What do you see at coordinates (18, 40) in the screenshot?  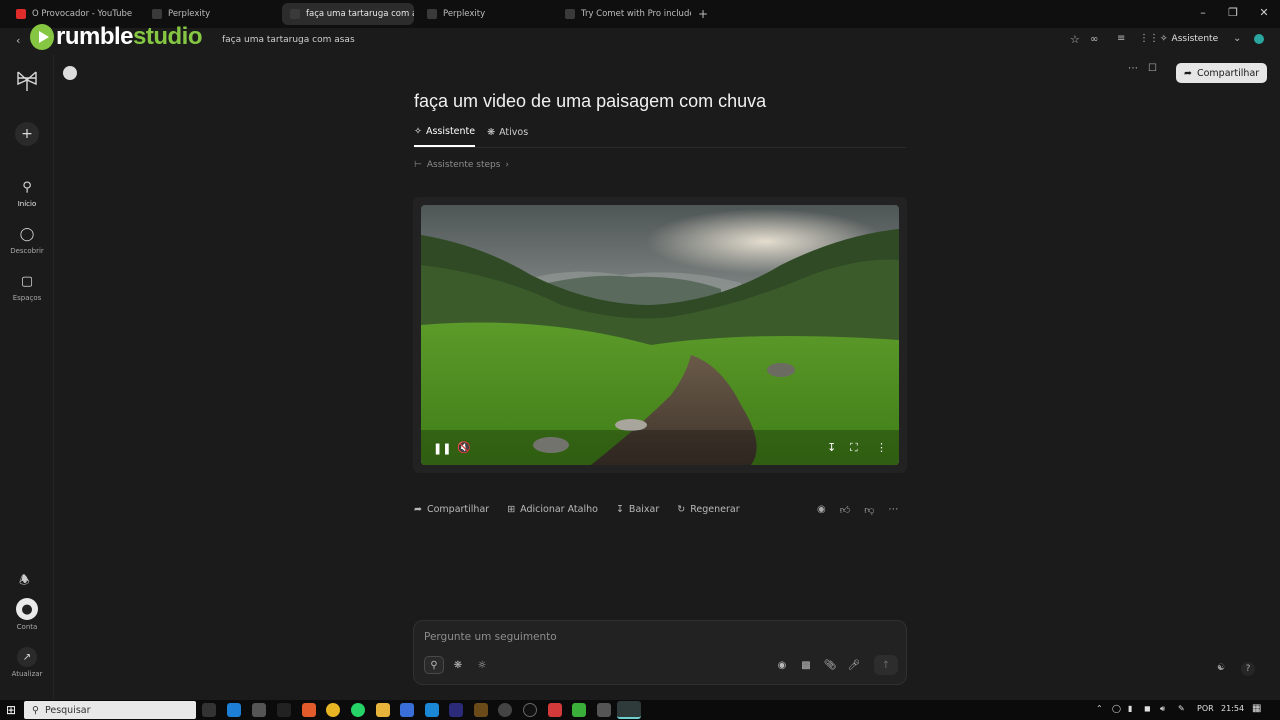 I see `back-icon: ‹` at bounding box center [18, 40].